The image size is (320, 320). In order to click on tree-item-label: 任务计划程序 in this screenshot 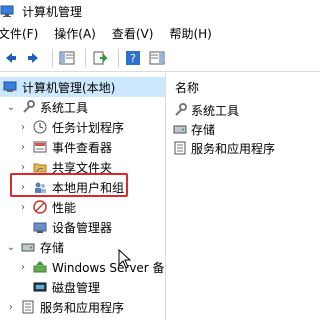, I will do `click(88, 127)`.